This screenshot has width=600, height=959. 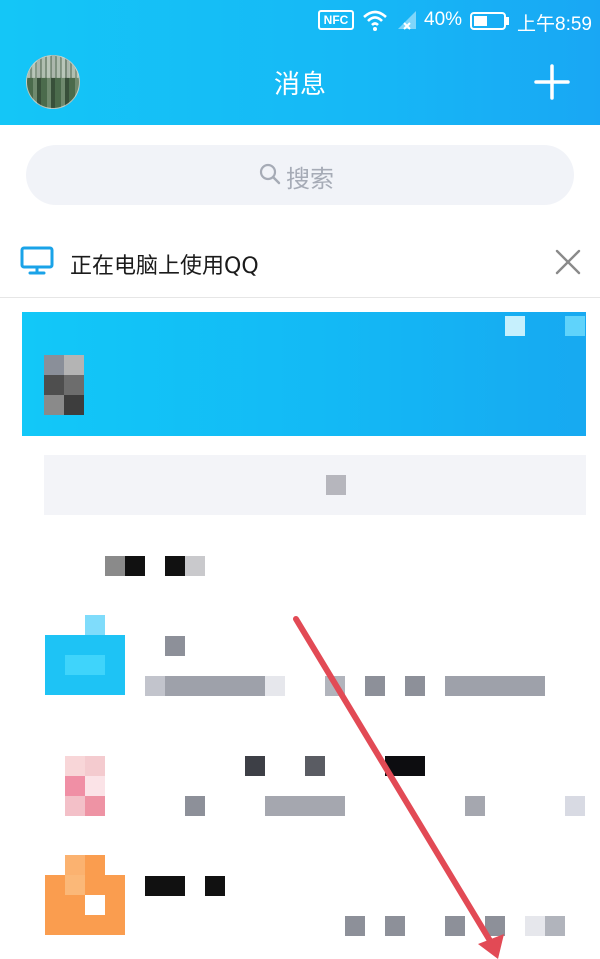 I want to click on pinned-banner, so click(x=304, y=374).